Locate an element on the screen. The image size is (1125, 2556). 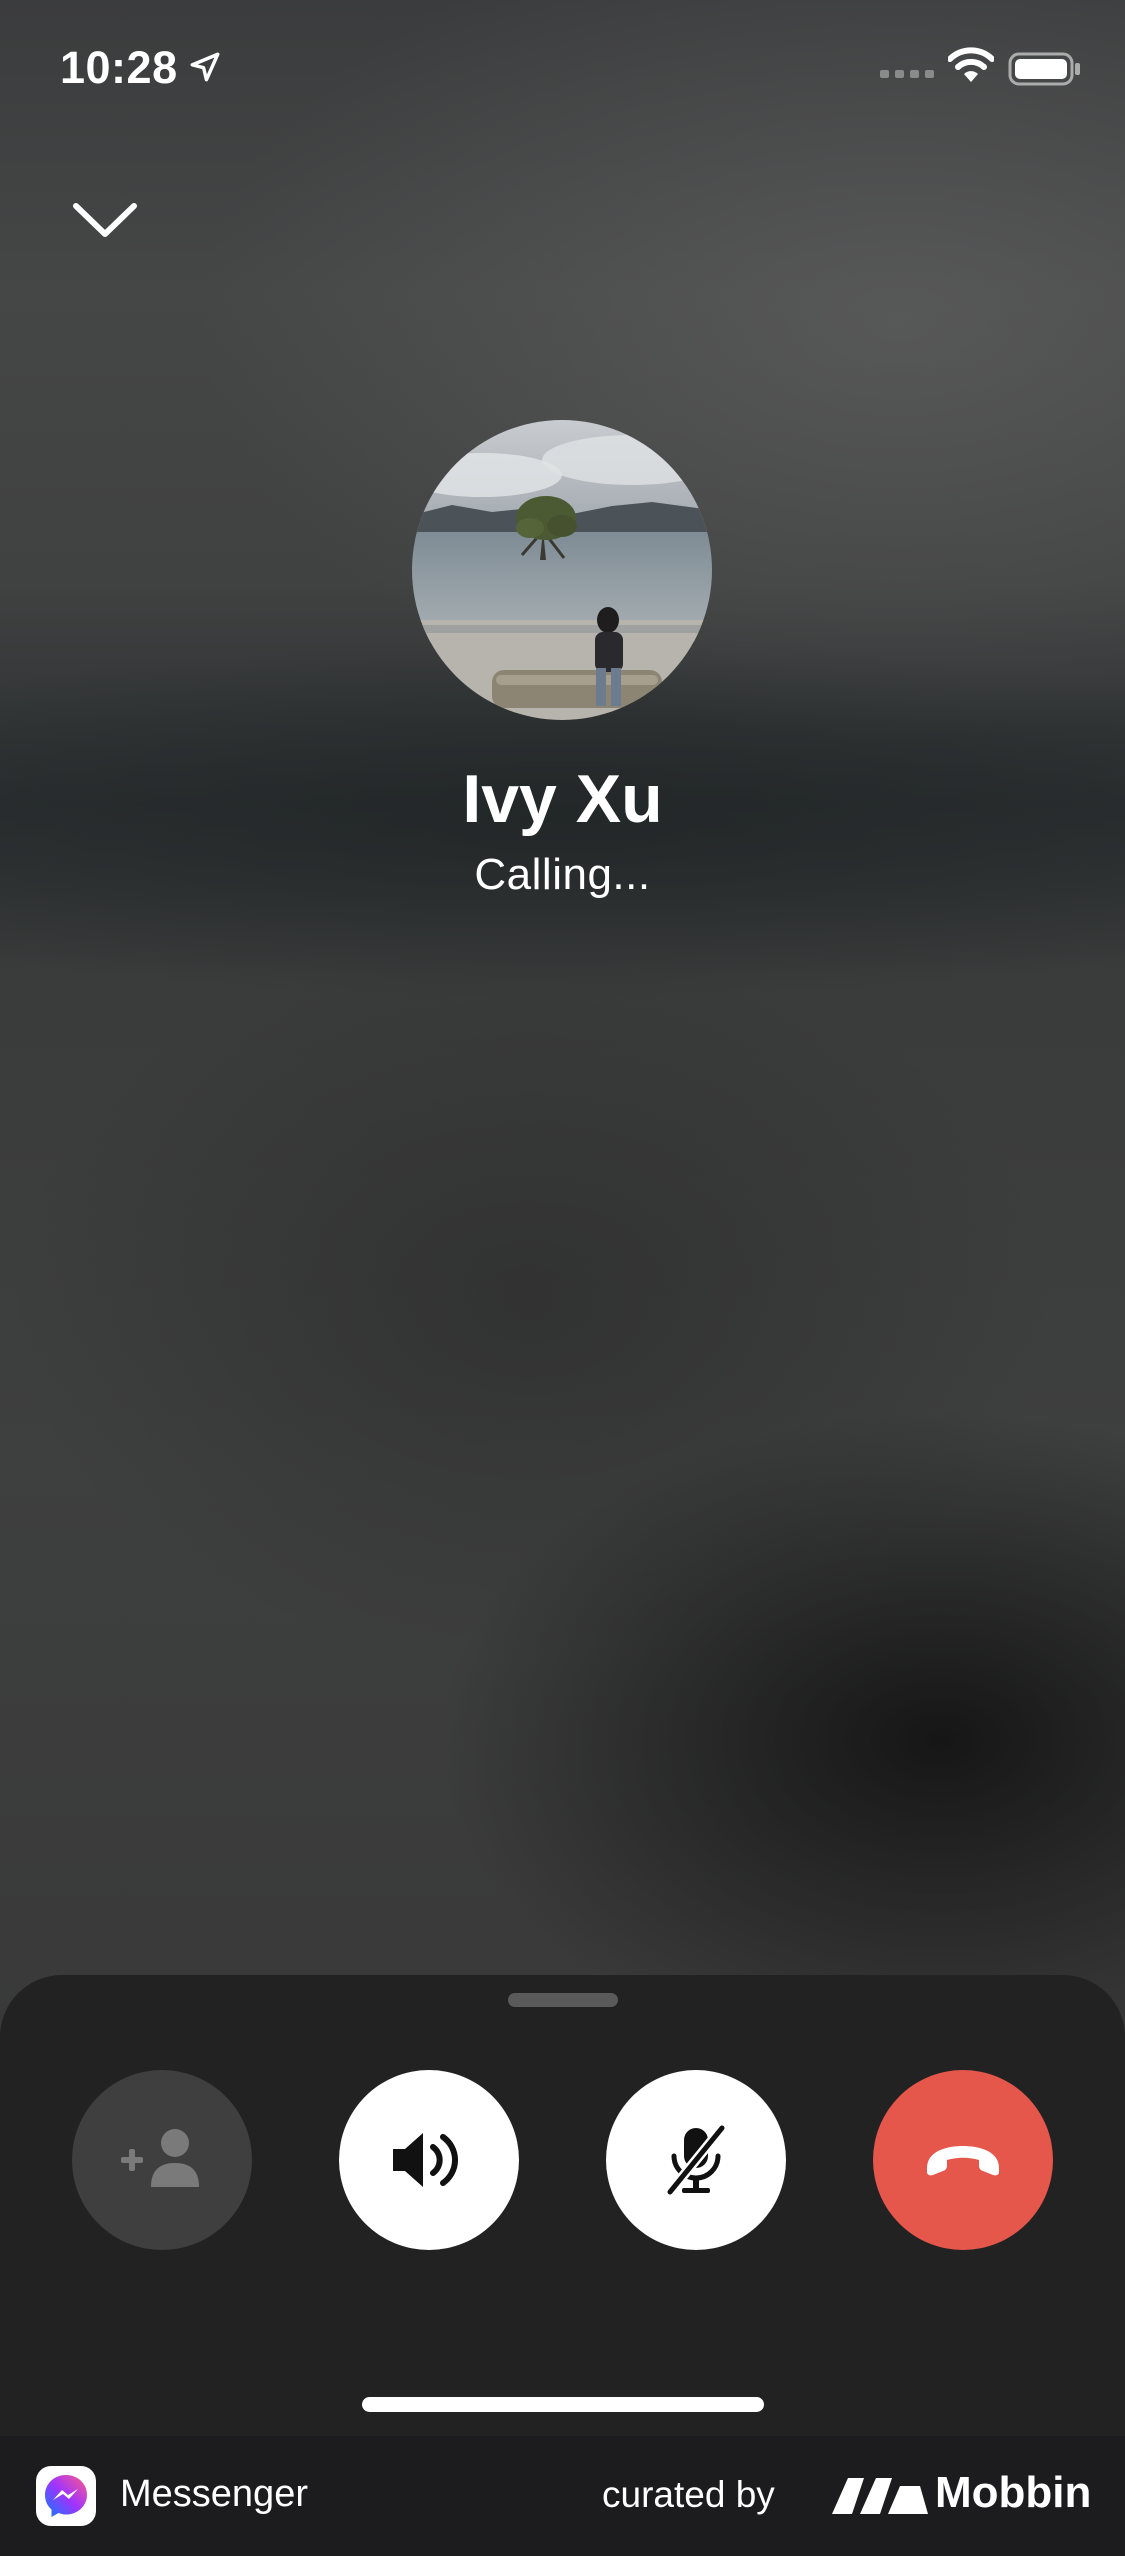
chevron-down-icon is located at coordinates (105, 220).